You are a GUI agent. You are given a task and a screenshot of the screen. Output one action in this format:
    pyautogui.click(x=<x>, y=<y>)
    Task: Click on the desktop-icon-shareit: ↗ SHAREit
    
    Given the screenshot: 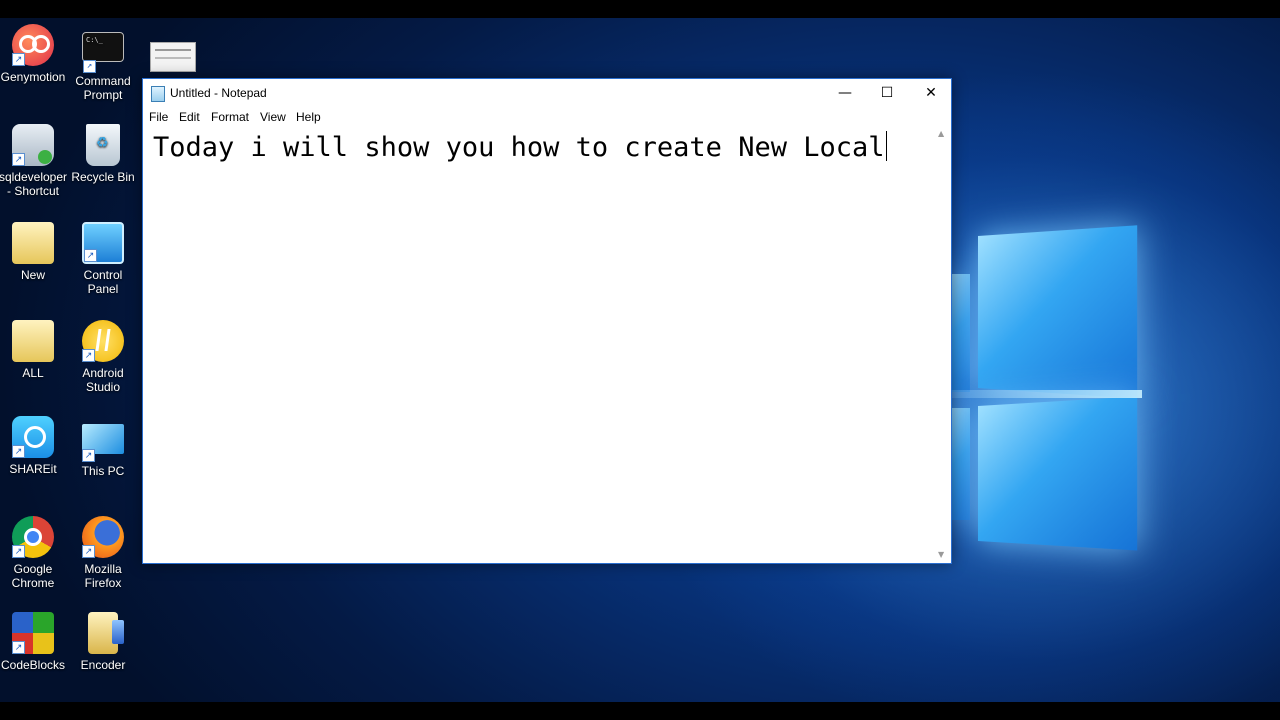 What is the action you would take?
    pyautogui.click(x=34, y=446)
    